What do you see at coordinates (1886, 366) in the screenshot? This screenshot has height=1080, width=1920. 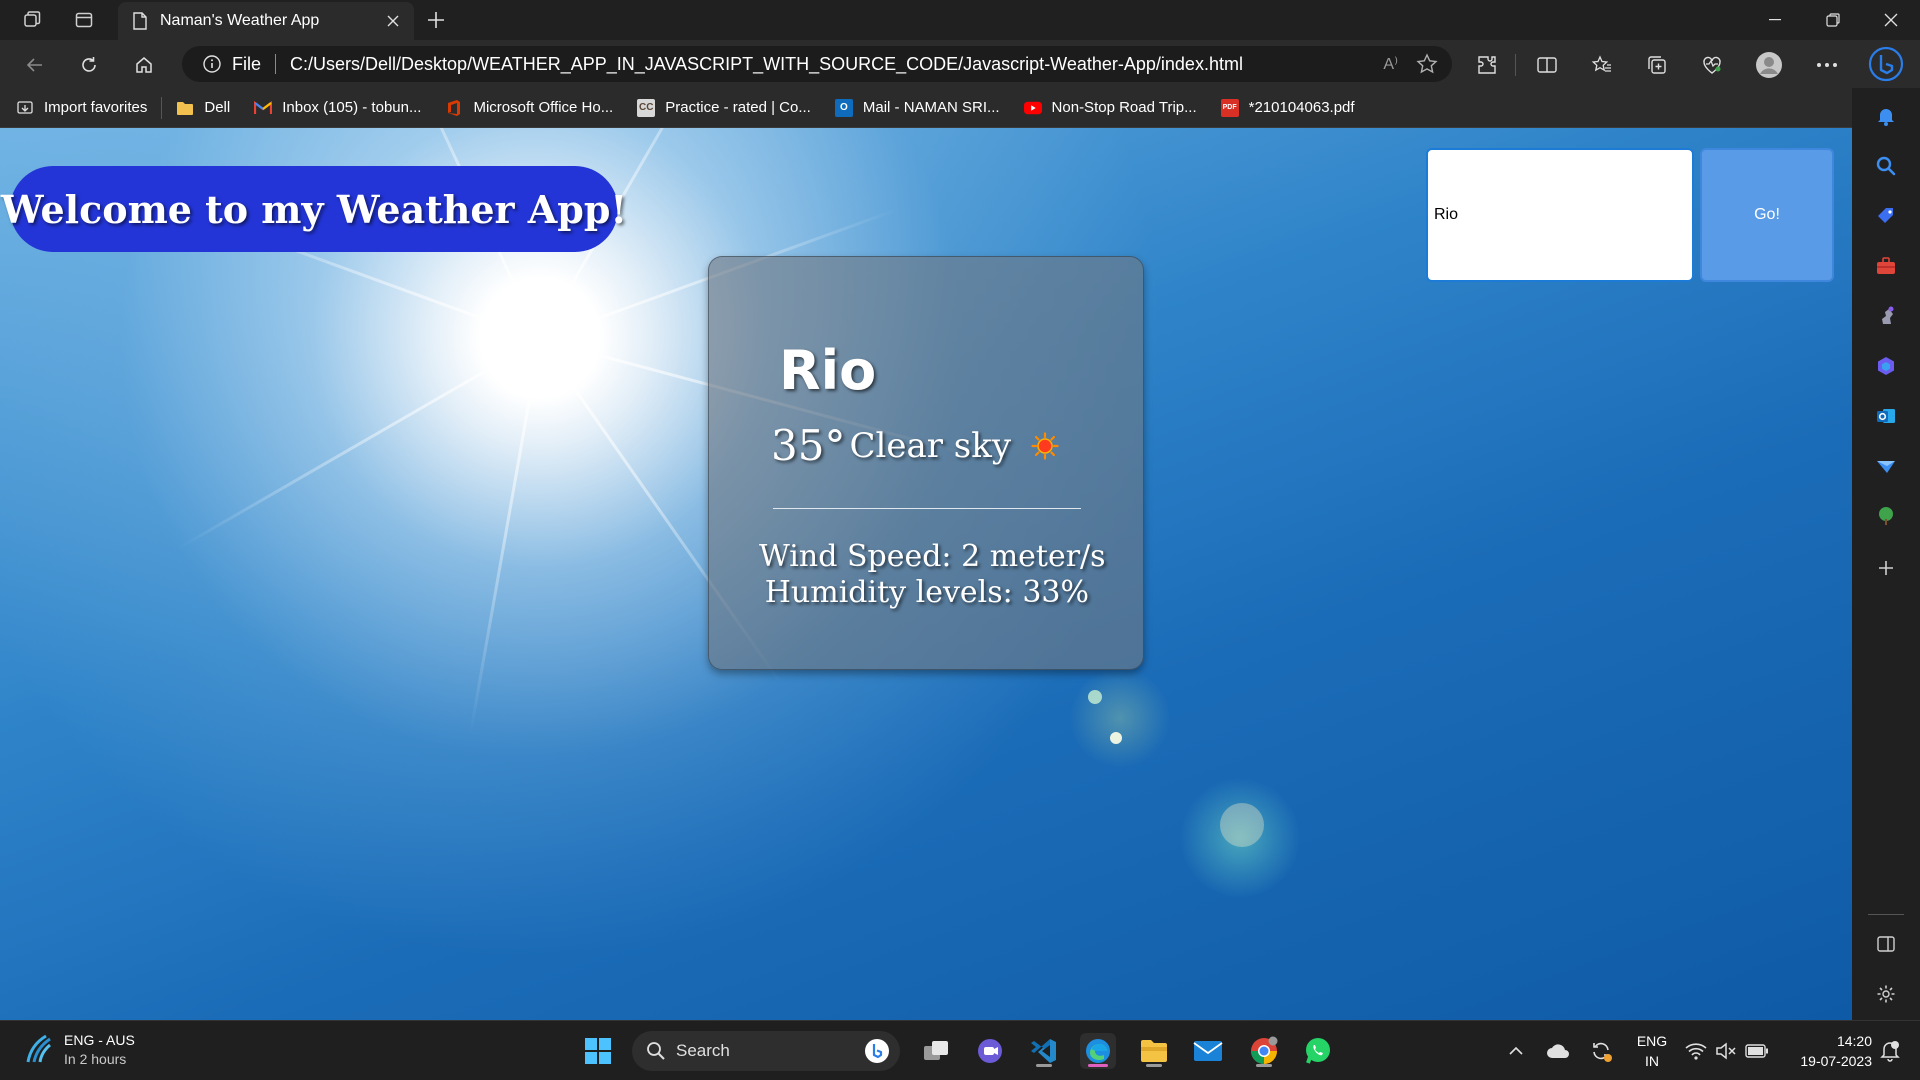 I see `microsoft-365-icon` at bounding box center [1886, 366].